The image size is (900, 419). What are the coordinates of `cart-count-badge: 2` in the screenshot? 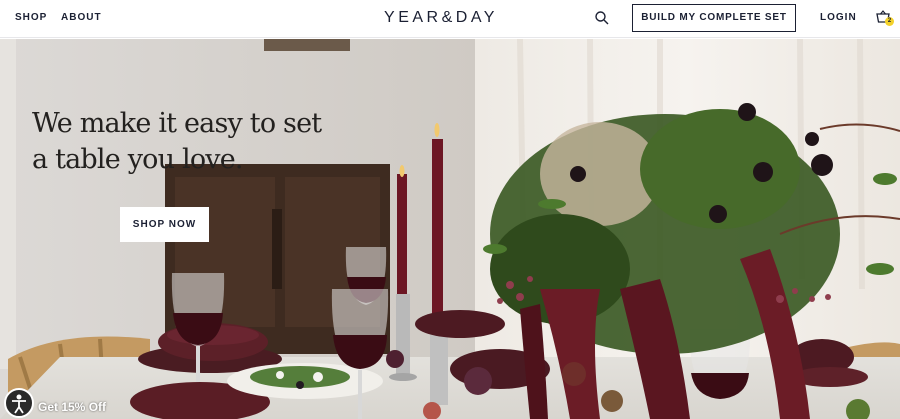 It's located at (889, 21).